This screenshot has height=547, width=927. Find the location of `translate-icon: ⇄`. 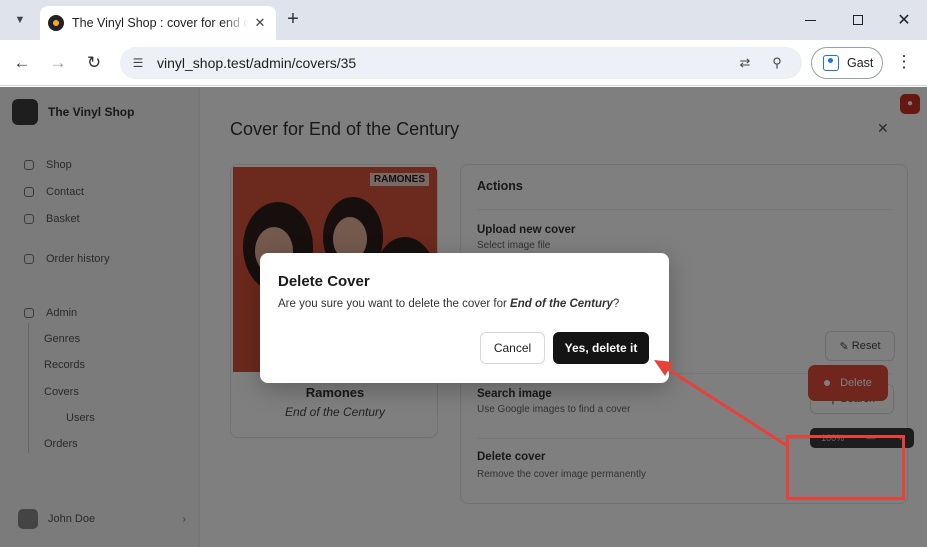

translate-icon: ⇄ is located at coordinates (745, 63).